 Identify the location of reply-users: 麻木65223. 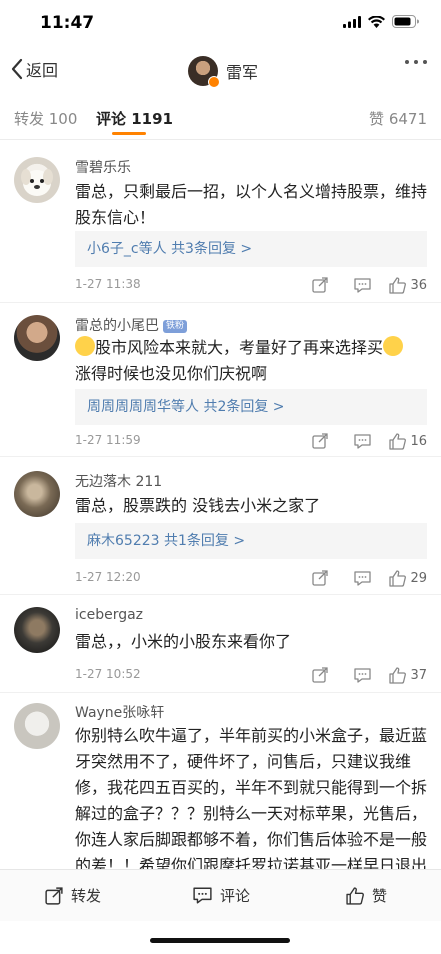
(123, 541).